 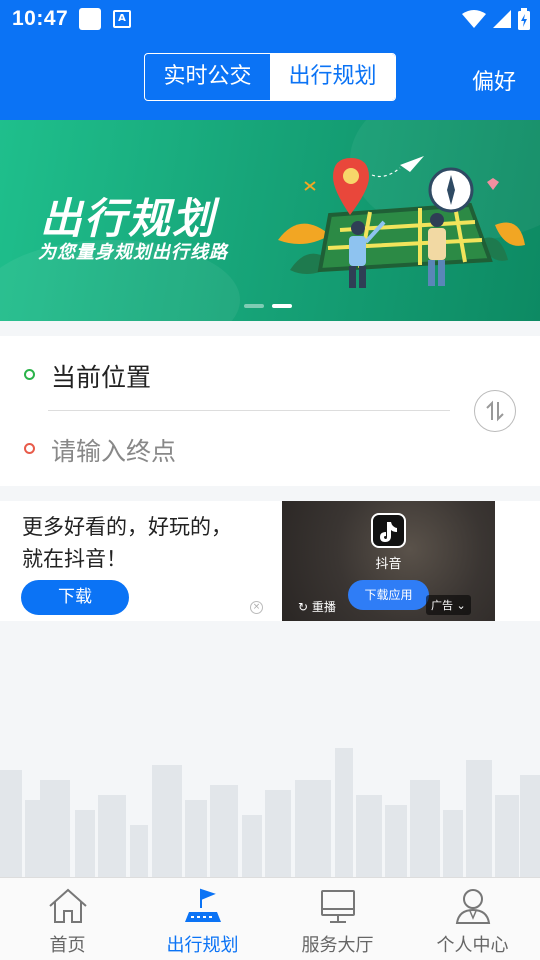 What do you see at coordinates (461, 605) in the screenshot?
I see `chevron-down-icon: ⌄` at bounding box center [461, 605].